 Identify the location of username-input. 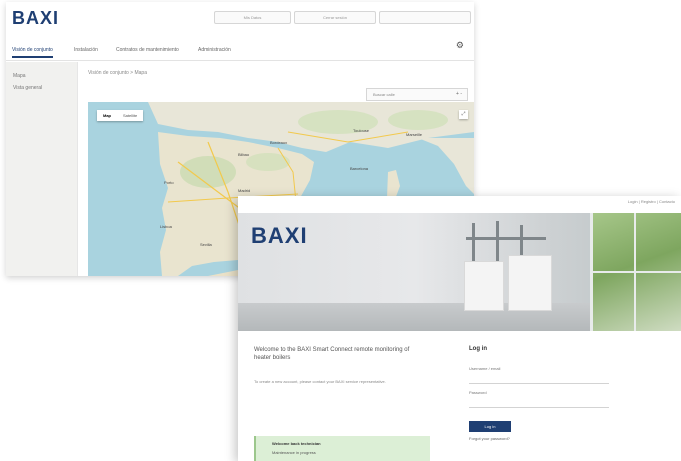
(539, 379).